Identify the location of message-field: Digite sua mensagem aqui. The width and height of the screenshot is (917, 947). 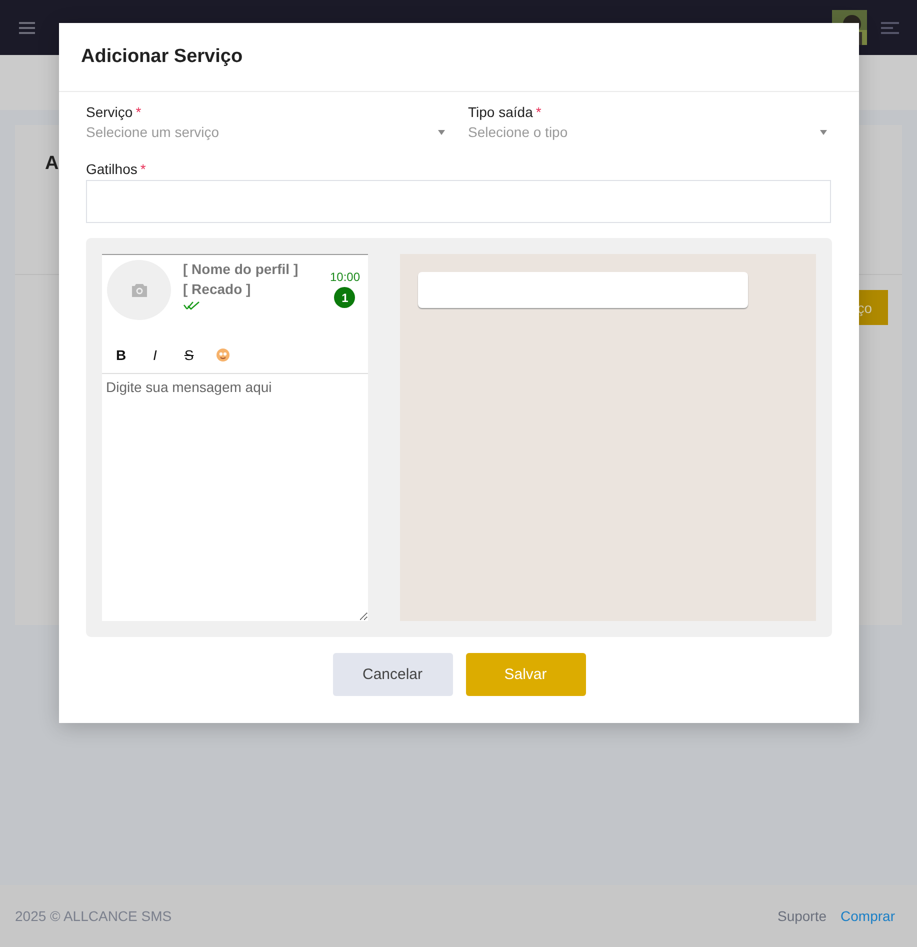
(235, 497).